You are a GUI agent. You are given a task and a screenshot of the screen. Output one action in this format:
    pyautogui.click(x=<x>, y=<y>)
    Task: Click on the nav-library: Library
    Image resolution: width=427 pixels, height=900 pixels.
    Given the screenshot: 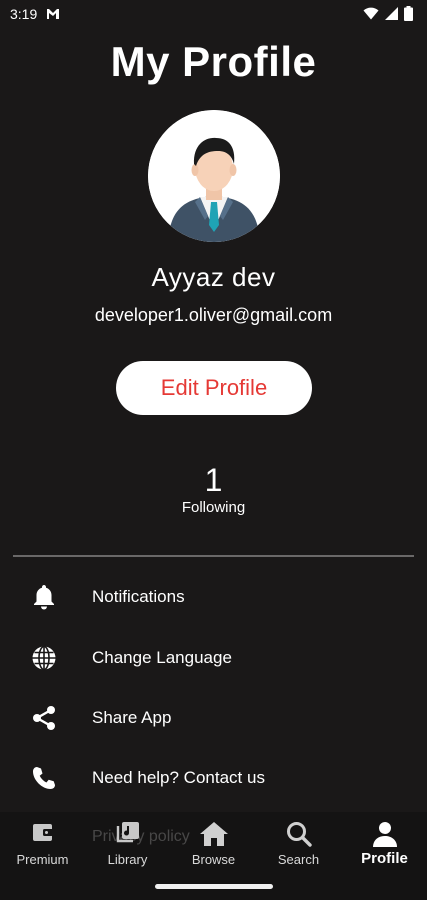 What is the action you would take?
    pyautogui.click(x=127, y=842)
    